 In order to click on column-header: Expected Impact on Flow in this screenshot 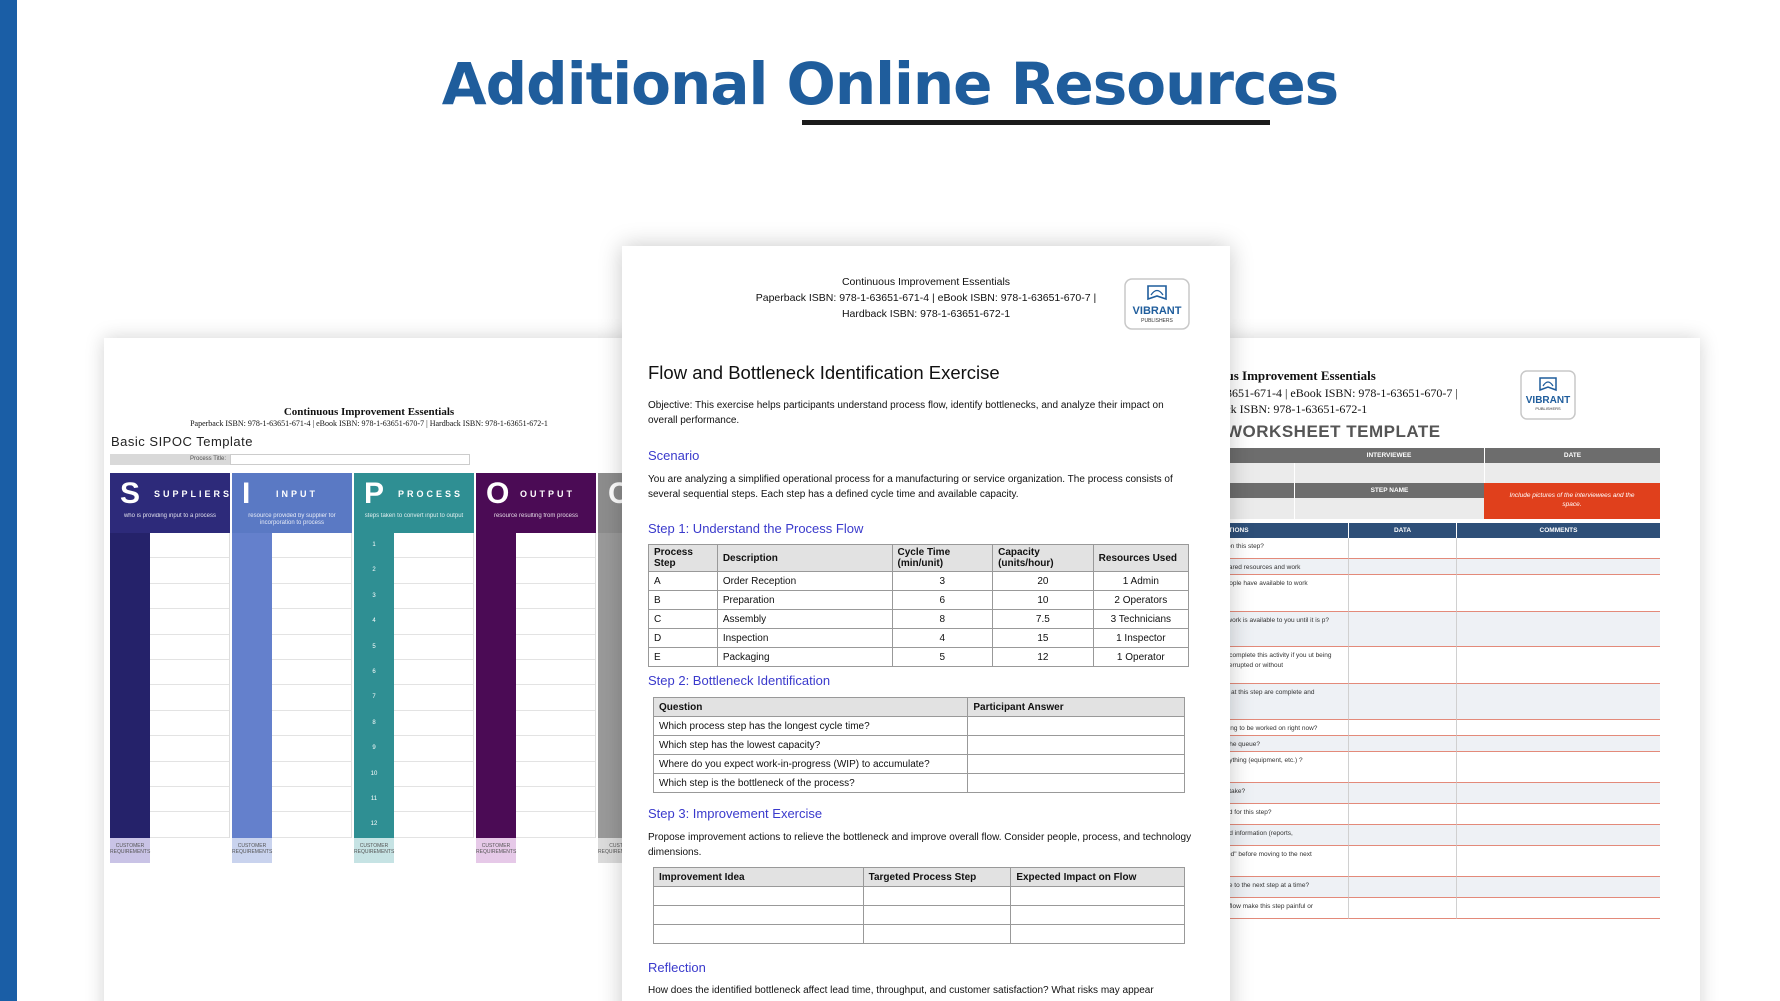, I will do `click(1097, 877)`.